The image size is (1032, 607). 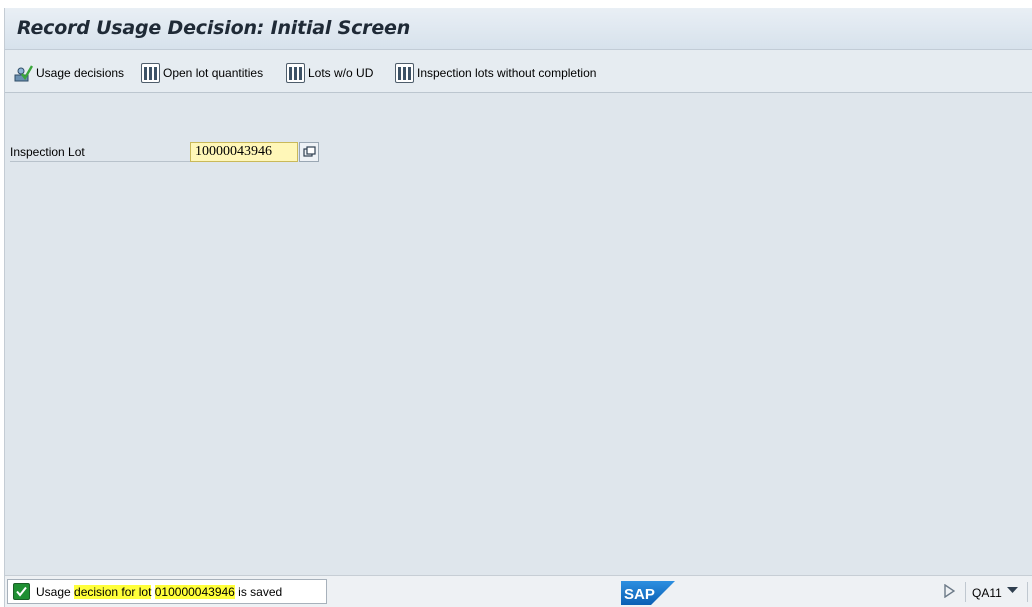 What do you see at coordinates (55, 591) in the screenshot?
I see `status-prefix: Usage` at bounding box center [55, 591].